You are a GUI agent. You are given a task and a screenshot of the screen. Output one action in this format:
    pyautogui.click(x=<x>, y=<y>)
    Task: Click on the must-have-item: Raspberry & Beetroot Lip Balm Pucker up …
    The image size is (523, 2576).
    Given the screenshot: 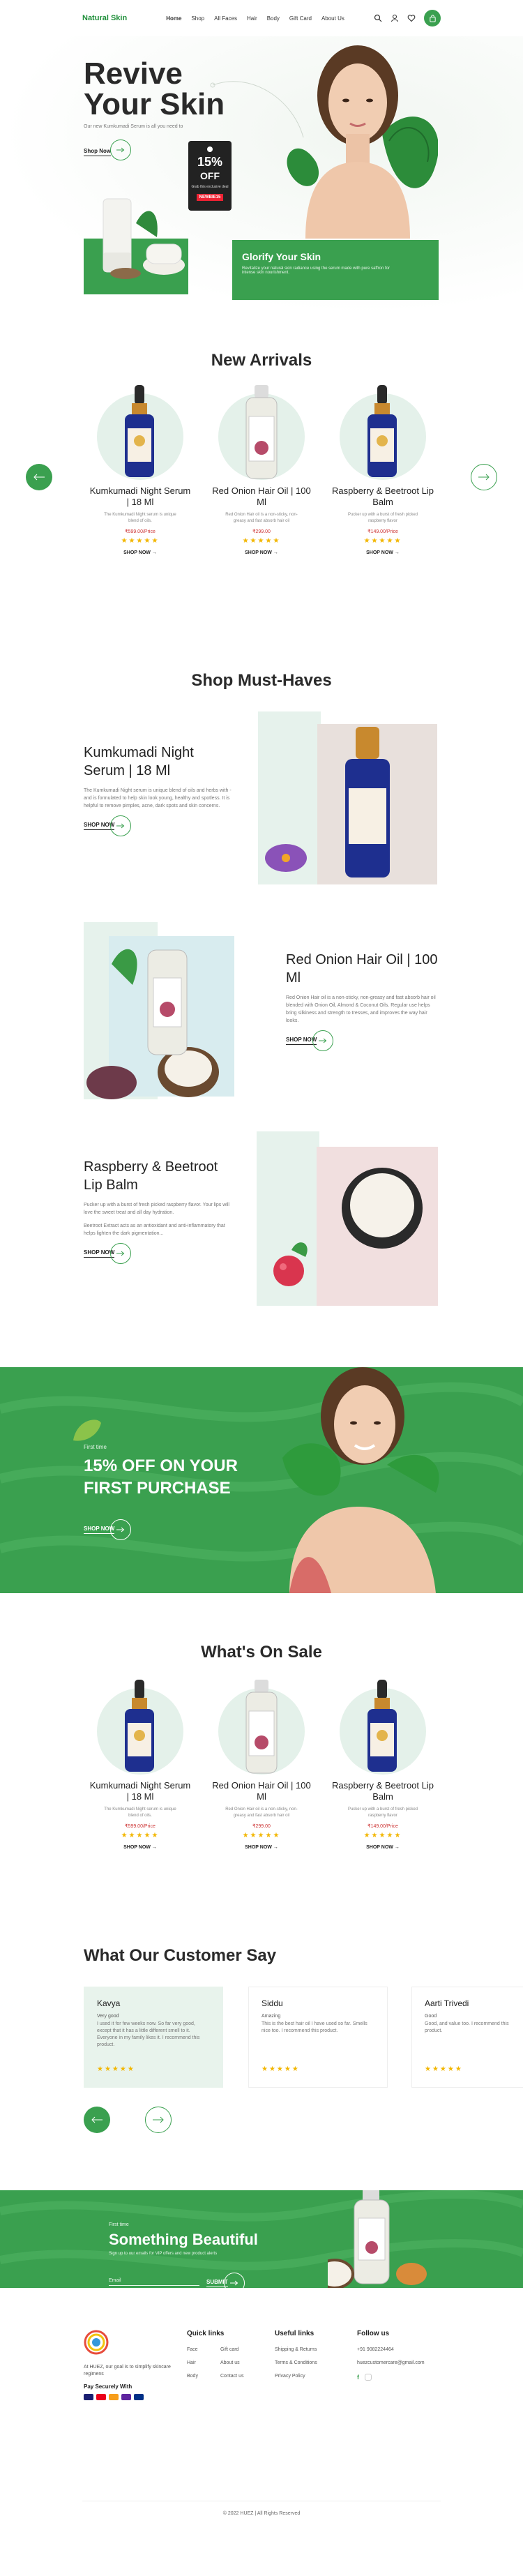 What is the action you would take?
    pyautogui.click(x=160, y=1211)
    